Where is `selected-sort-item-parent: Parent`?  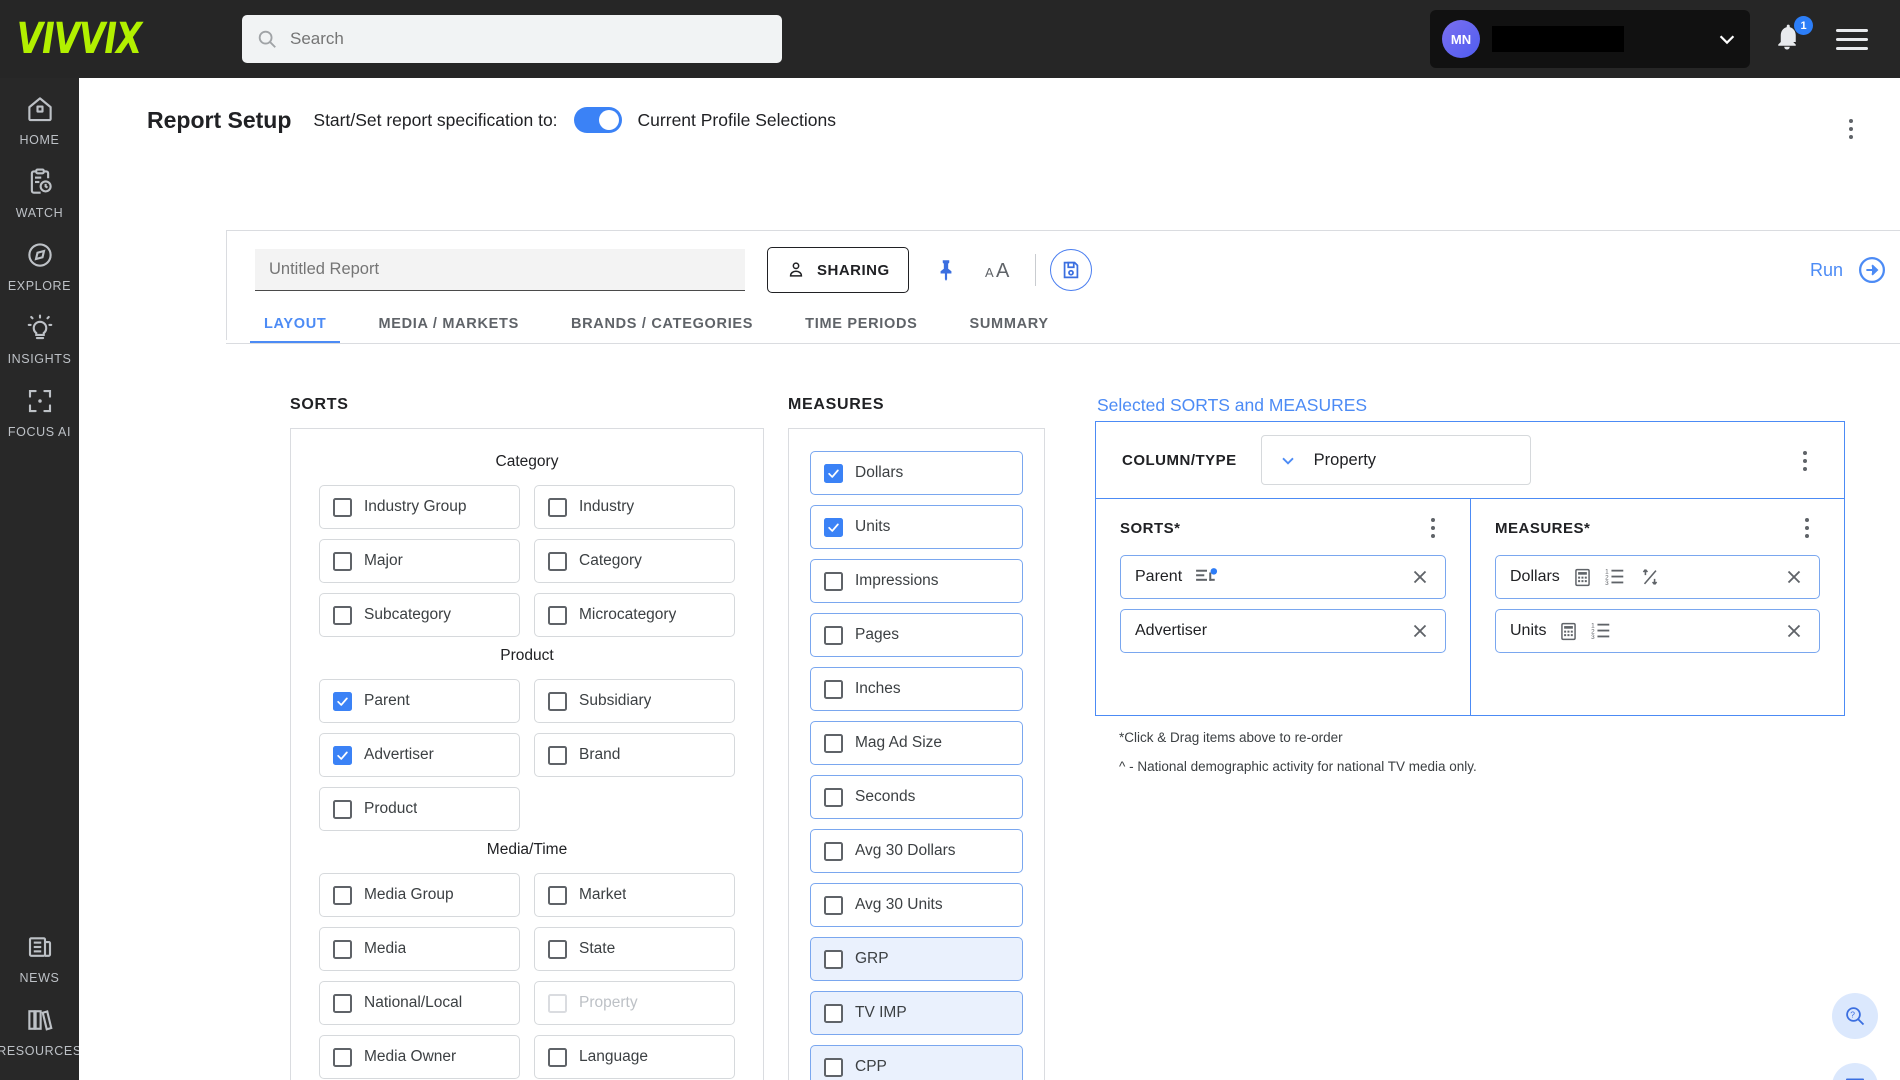
selected-sort-item-parent: Parent is located at coordinates (1283, 577).